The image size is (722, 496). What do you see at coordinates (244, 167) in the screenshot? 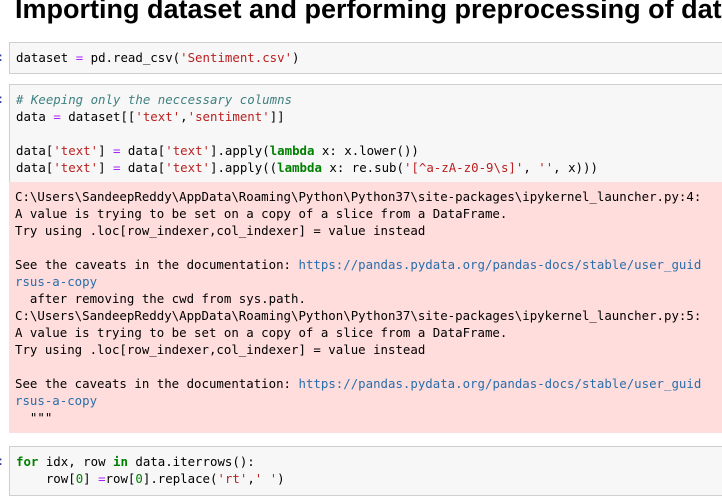
I see `code-token: ].apply((` at bounding box center [244, 167].